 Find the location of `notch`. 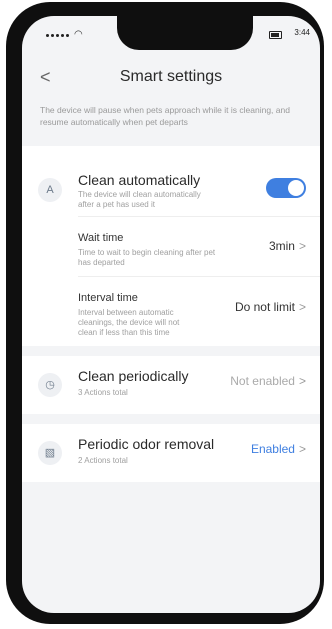

notch is located at coordinates (185, 33).